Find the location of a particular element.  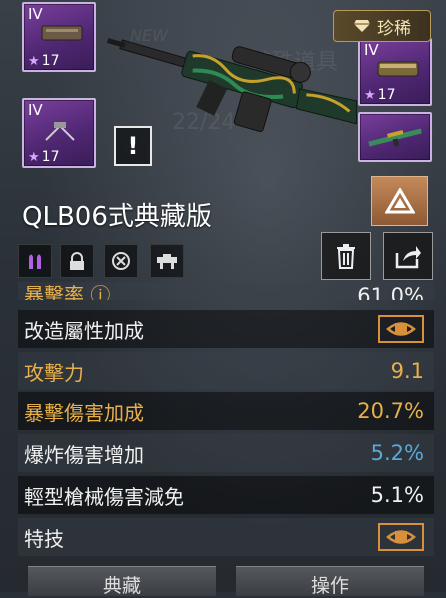

slot-weapon-skin is located at coordinates (395, 137).